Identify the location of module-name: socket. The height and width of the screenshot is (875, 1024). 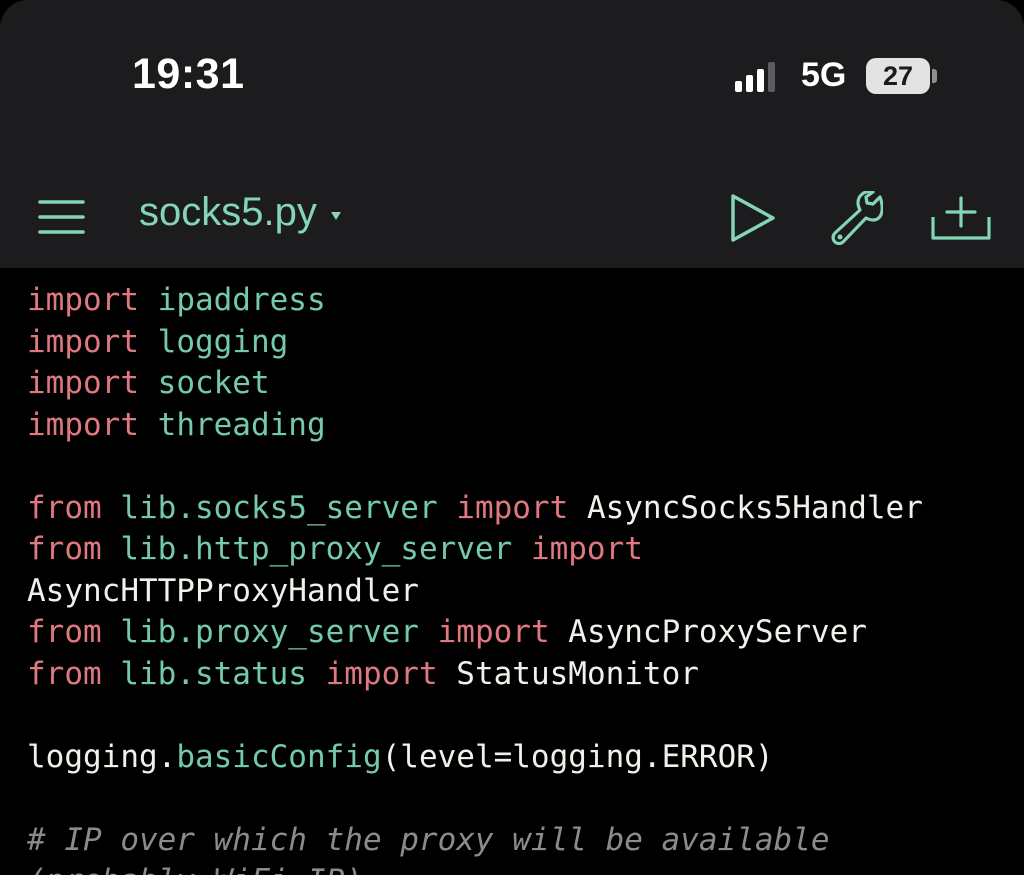
(213, 383).